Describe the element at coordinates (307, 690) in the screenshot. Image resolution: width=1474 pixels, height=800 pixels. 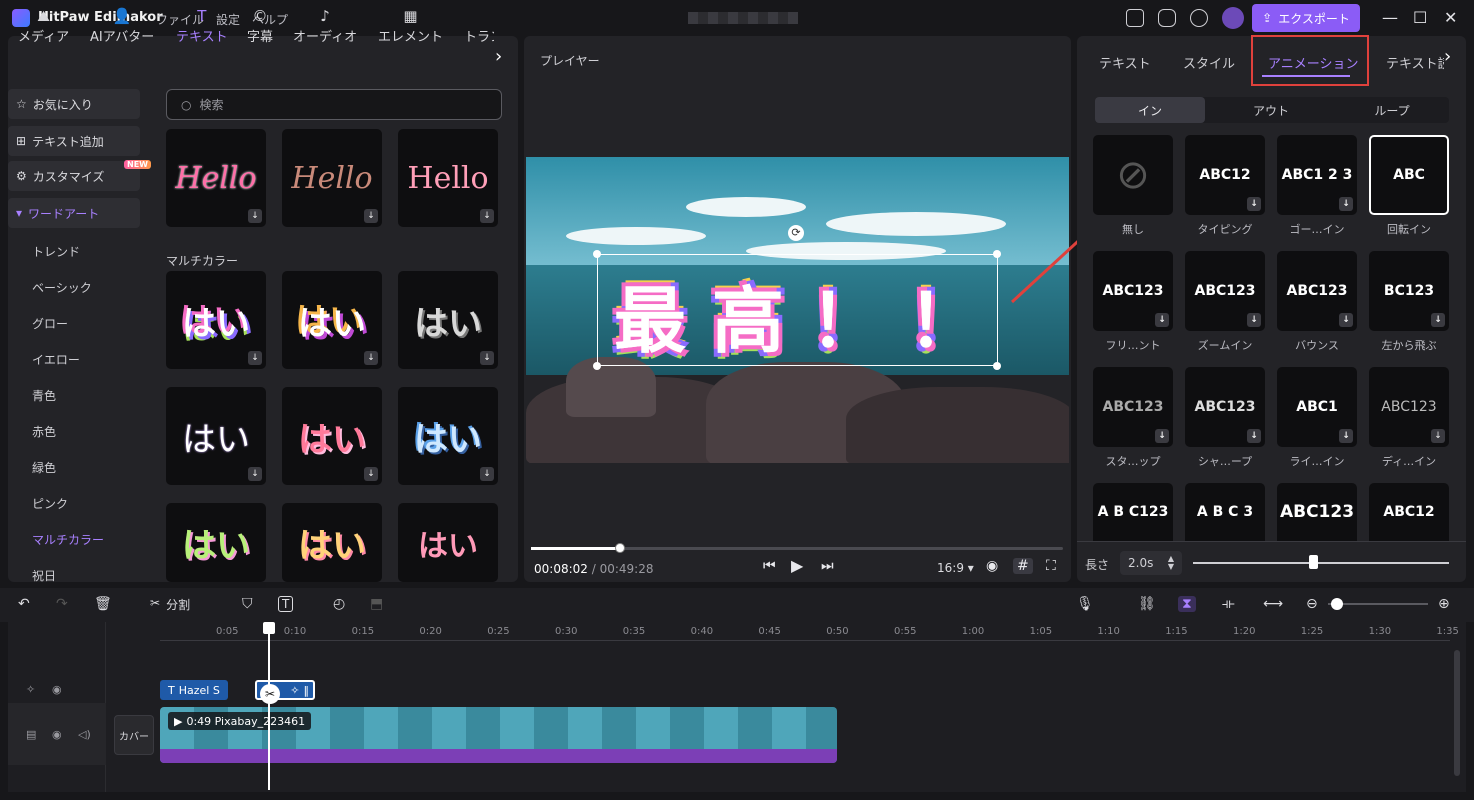
I see `clip-handle-icon: ‖` at that location.